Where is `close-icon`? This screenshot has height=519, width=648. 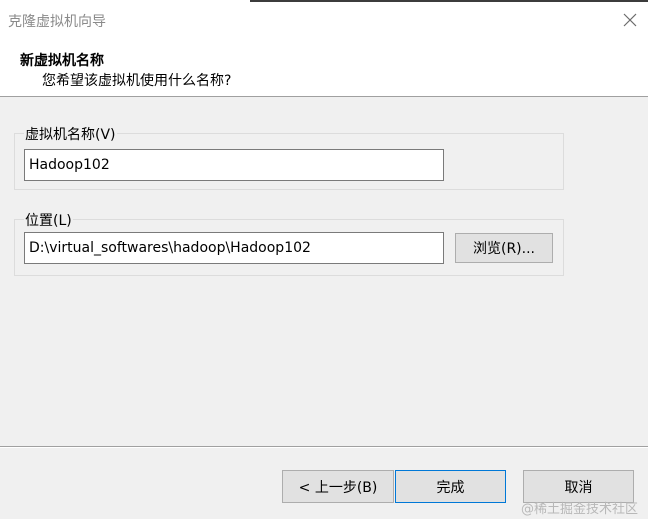 close-icon is located at coordinates (630, 20).